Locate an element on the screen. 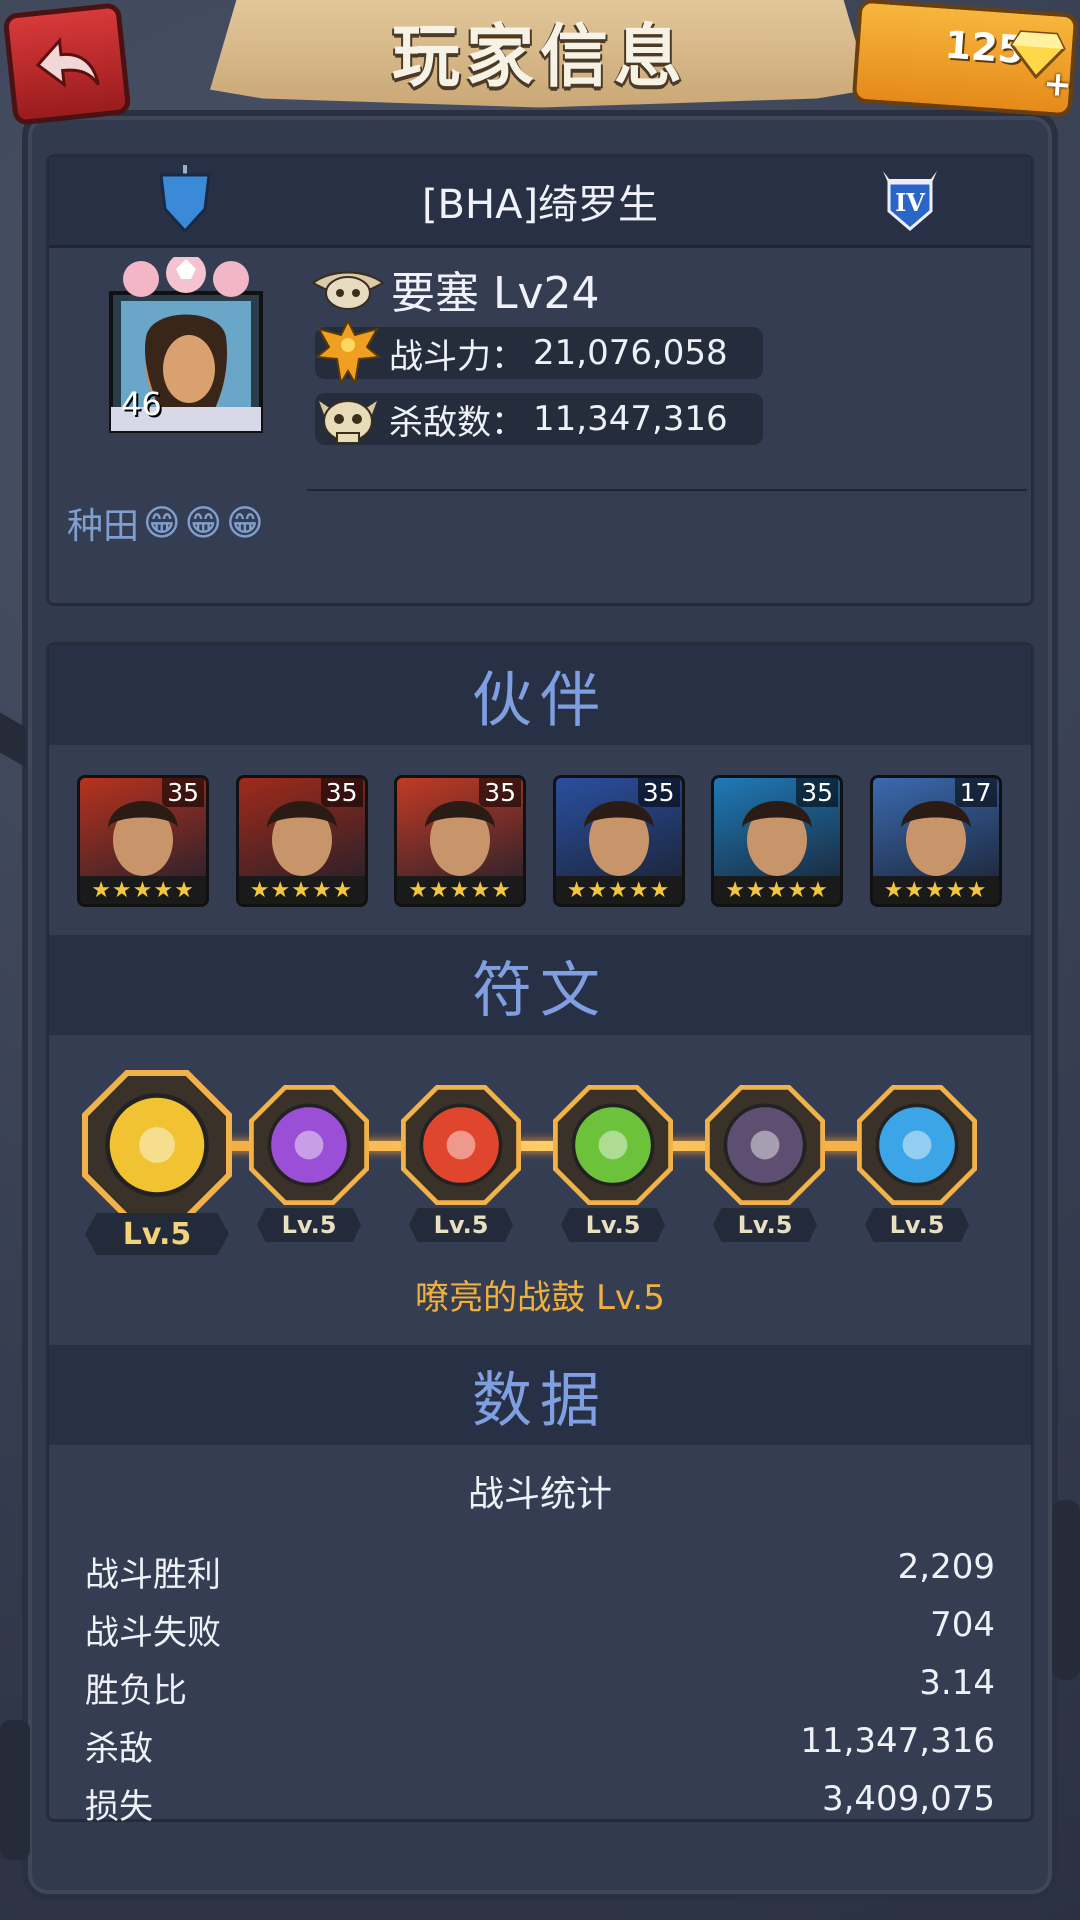  stats-value: 2,209 is located at coordinates (946, 1567).